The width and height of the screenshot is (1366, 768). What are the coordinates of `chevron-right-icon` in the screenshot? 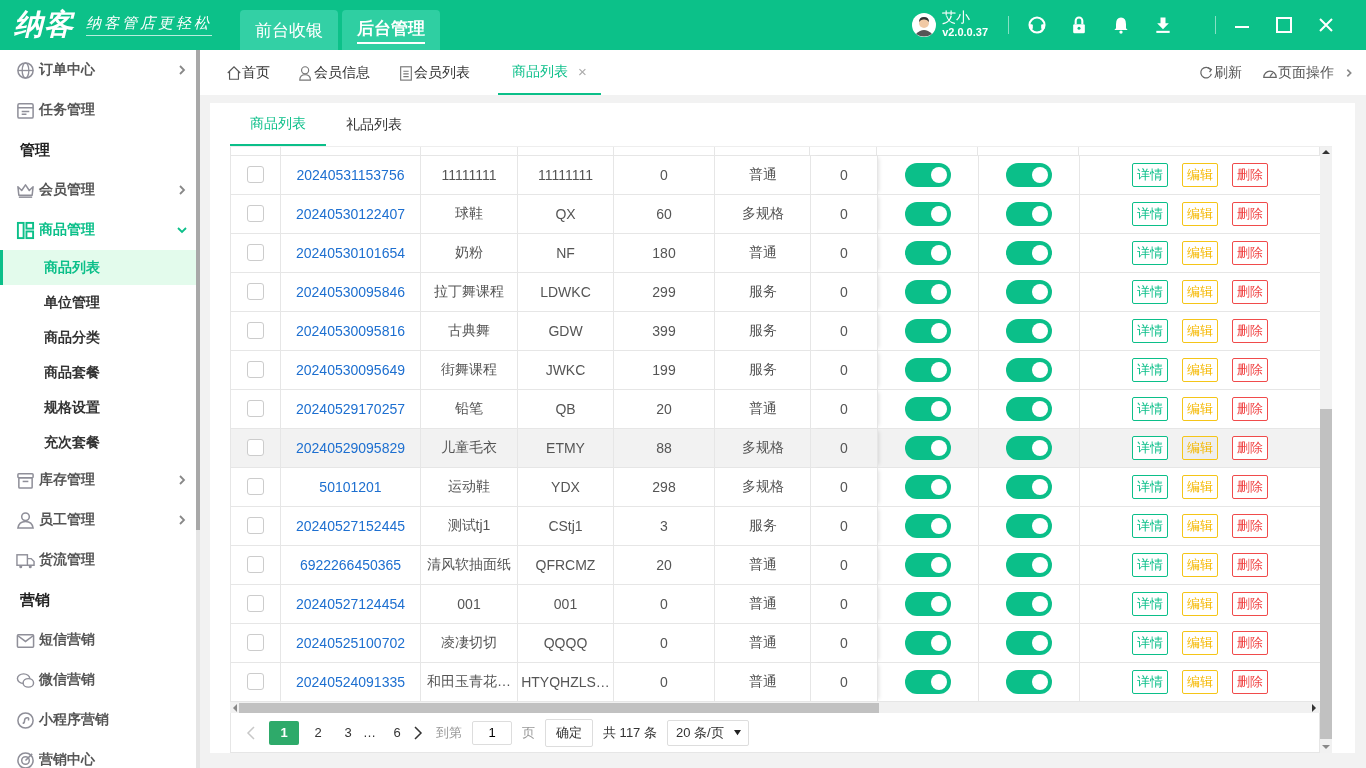 It's located at (418, 732).